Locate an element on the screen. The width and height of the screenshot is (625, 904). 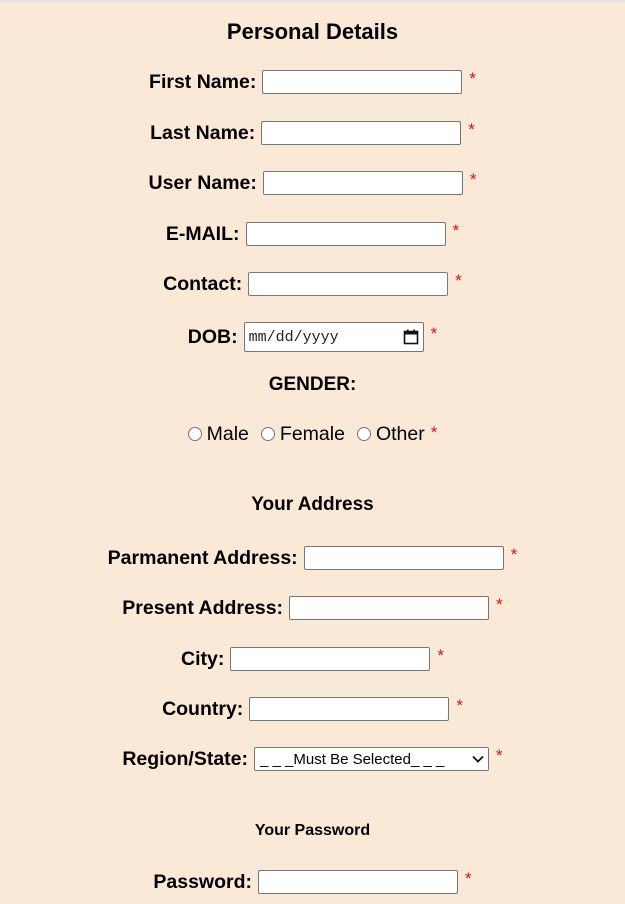
present-address-row: Present Address: * is located at coordinates (312, 608).